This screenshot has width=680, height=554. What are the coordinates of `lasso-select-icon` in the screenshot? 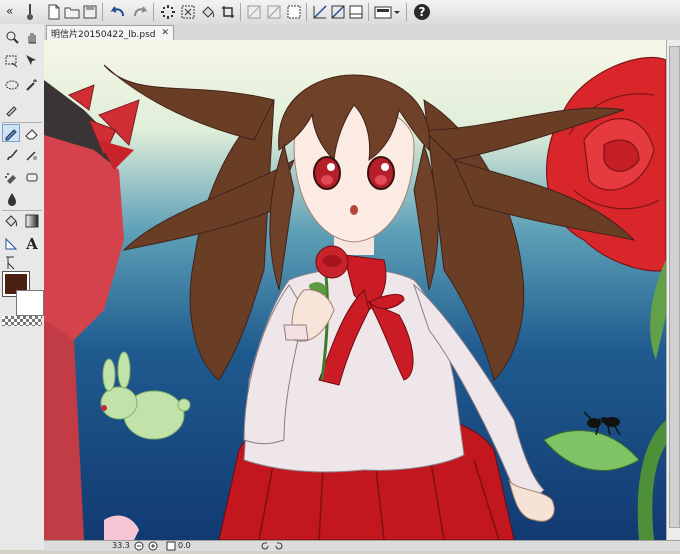 It's located at (12, 61).